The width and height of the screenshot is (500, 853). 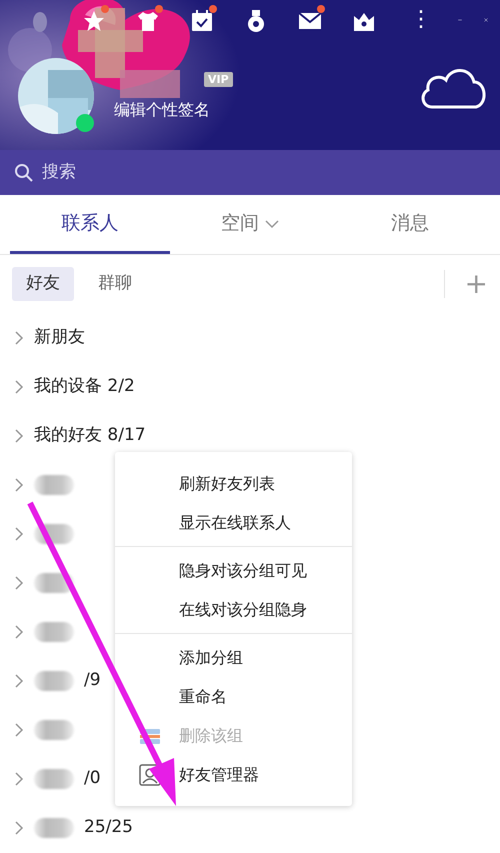 I want to click on more-button: ⋮, so click(x=421, y=20).